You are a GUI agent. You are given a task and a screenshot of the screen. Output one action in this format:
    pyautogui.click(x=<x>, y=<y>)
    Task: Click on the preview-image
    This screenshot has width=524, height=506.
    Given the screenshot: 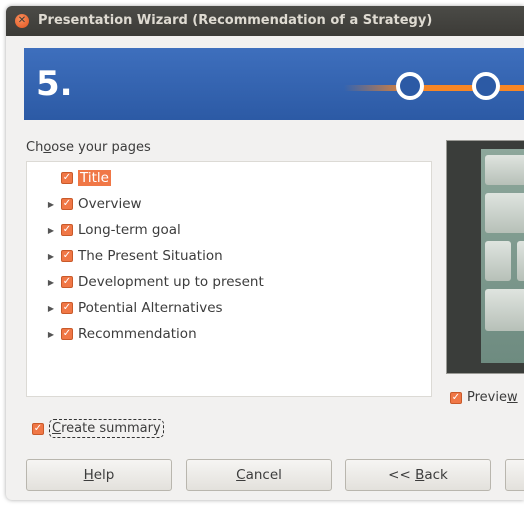 What is the action you would take?
    pyautogui.click(x=502, y=256)
    